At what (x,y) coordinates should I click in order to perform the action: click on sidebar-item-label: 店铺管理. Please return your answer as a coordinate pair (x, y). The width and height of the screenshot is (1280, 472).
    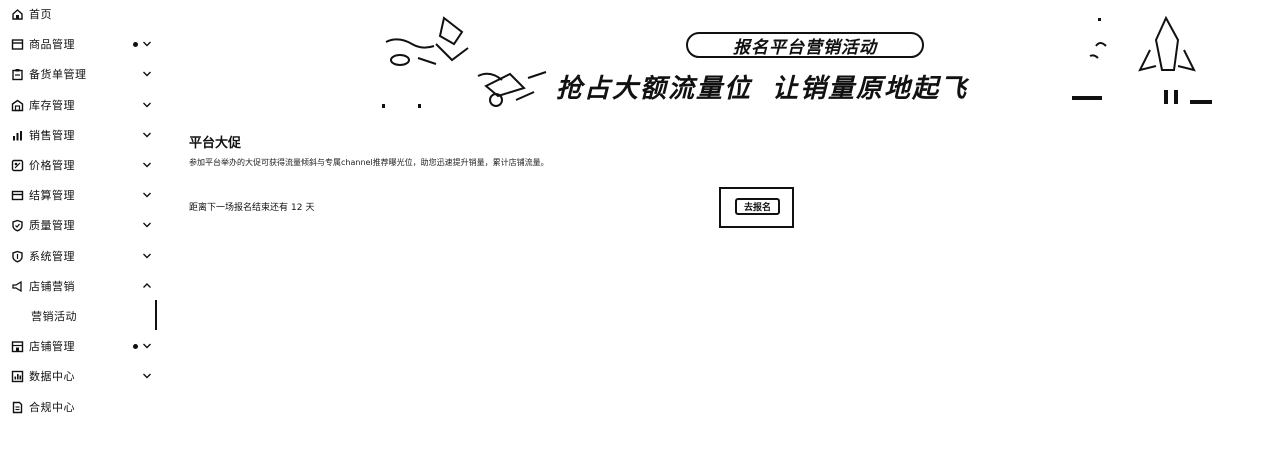
    Looking at the image, I should click on (52, 347).